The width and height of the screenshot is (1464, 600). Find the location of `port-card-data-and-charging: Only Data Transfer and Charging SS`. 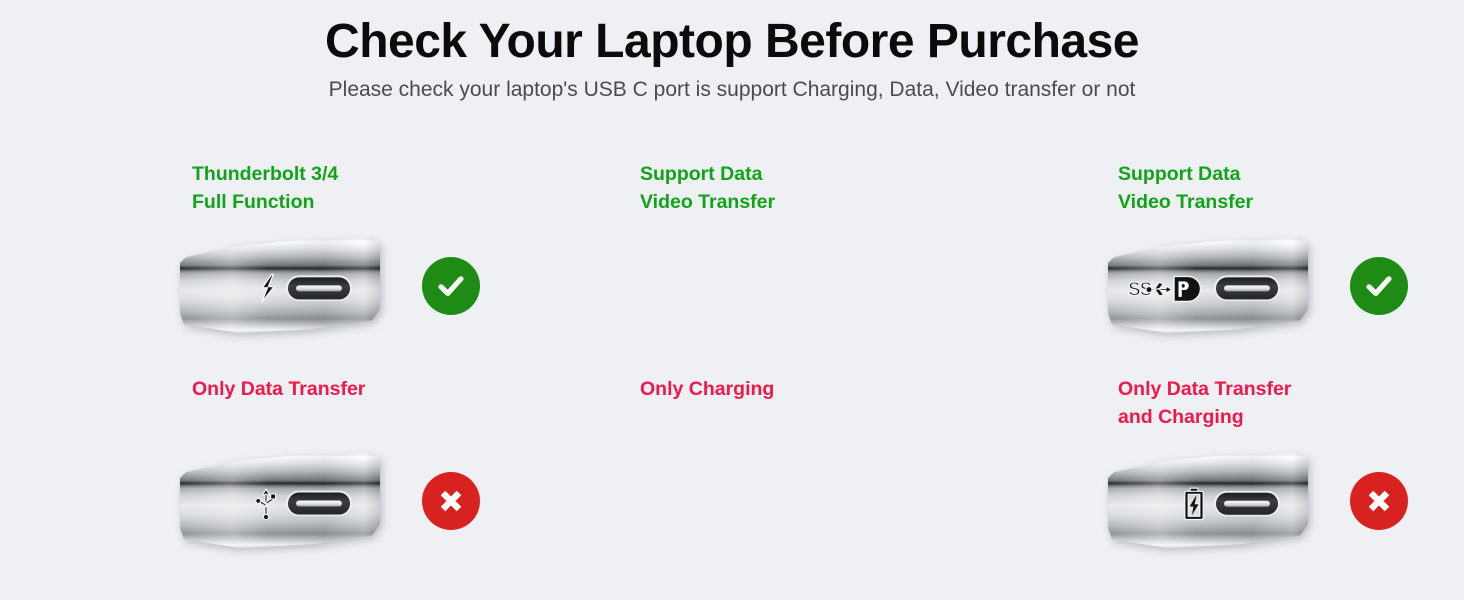

port-card-data-and-charging: Only Data Transfer and Charging SS is located at coordinates (1220, 482).